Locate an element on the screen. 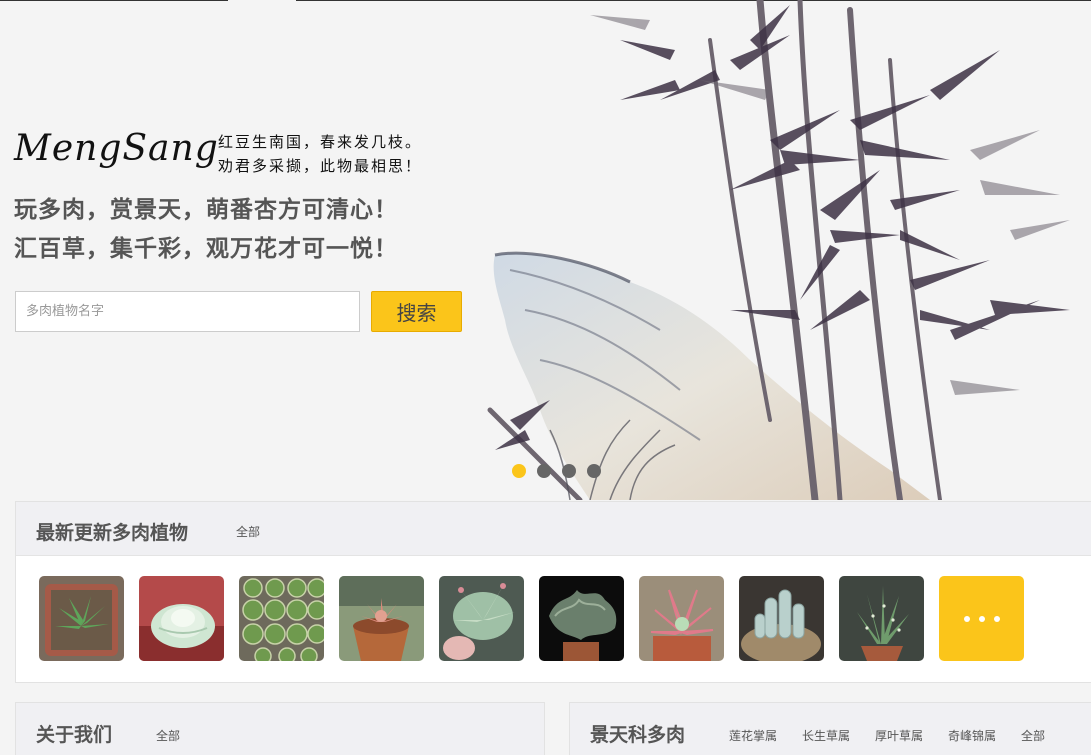  latest-plants-all-link: 全部 is located at coordinates (248, 531).